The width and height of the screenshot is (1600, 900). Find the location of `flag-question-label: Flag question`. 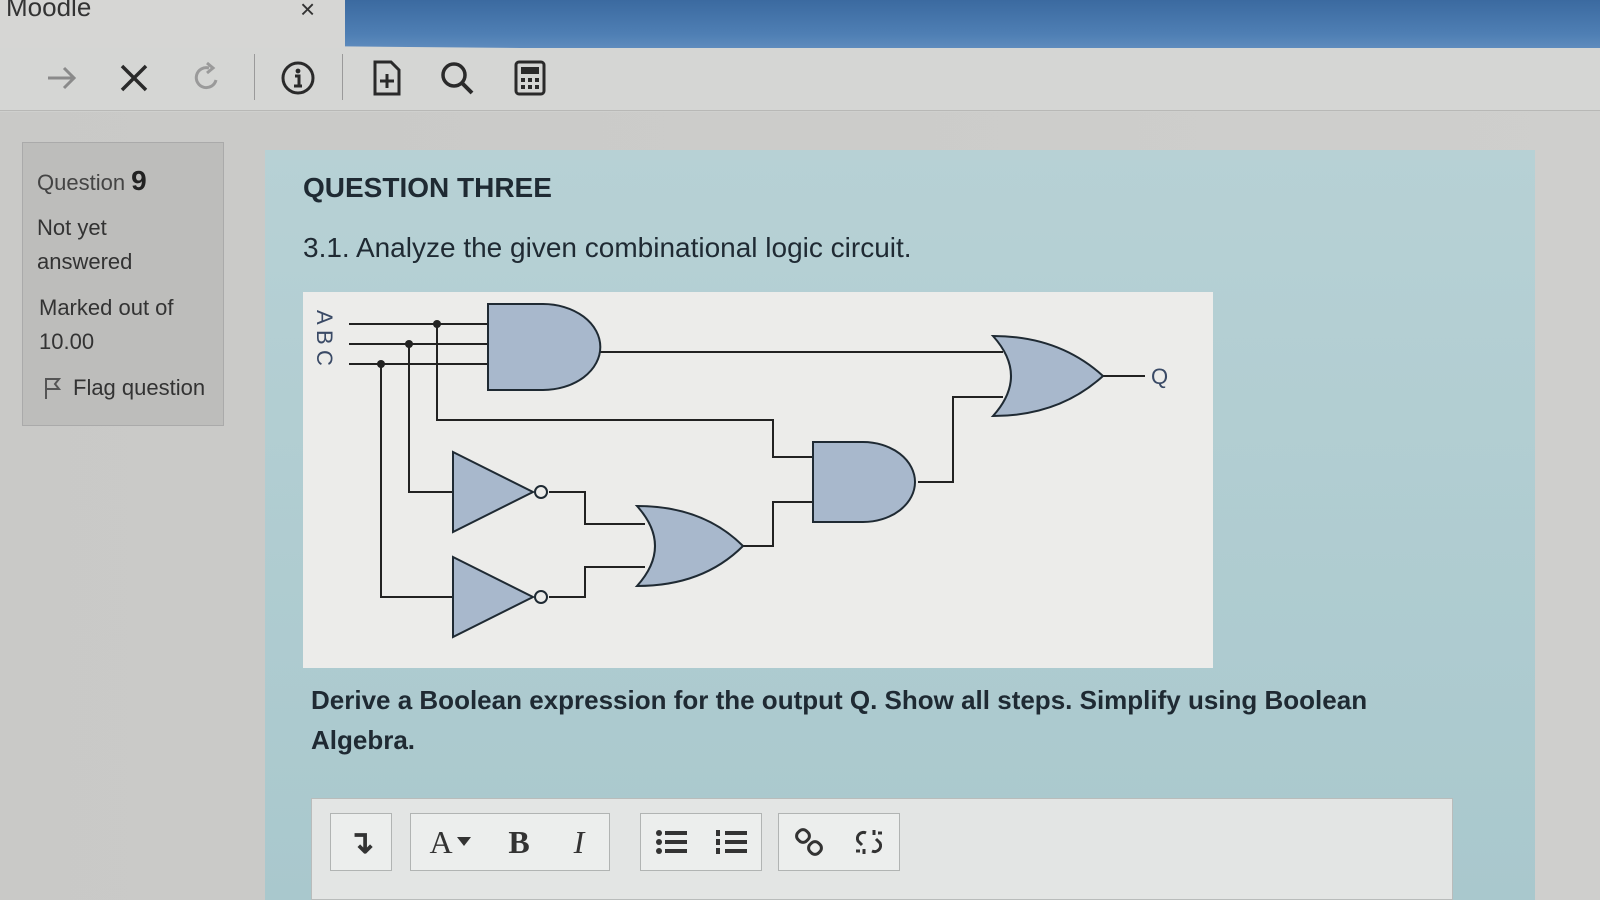

flag-question-label: Flag question is located at coordinates (139, 387).